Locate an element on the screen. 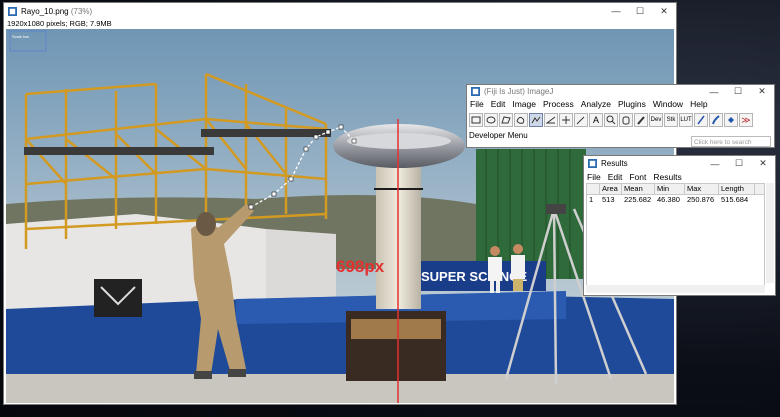 The image size is (780, 417). text-tool-icon: A is located at coordinates (596, 120).